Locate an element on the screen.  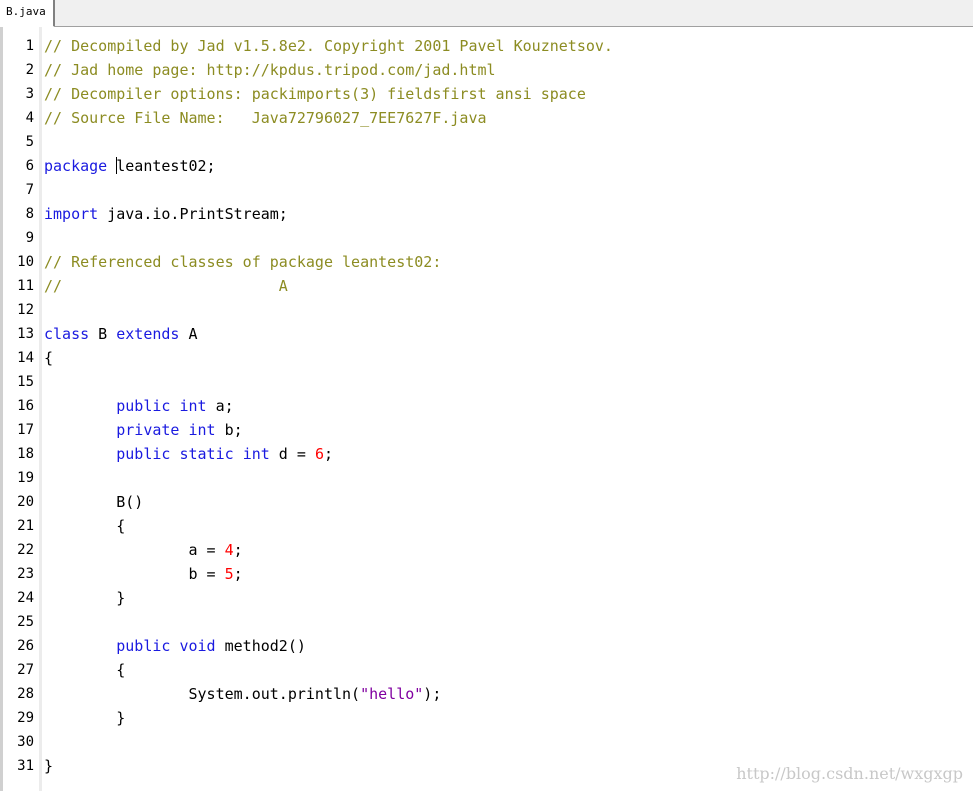
line-number: 24 is located at coordinates (25, 598).